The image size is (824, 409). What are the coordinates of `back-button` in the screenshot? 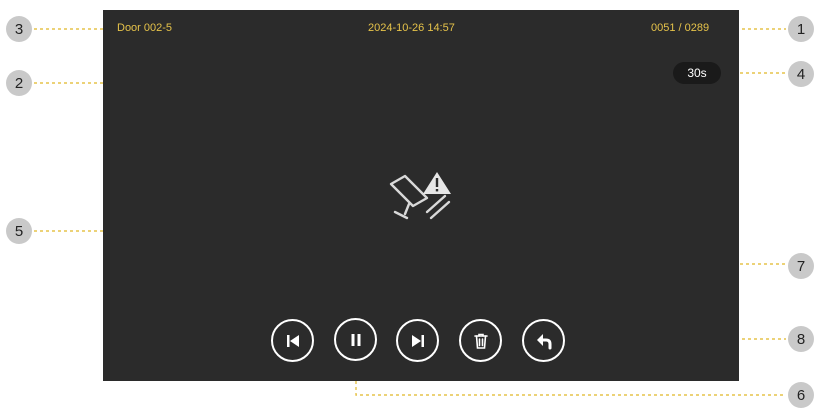 It's located at (543, 340).